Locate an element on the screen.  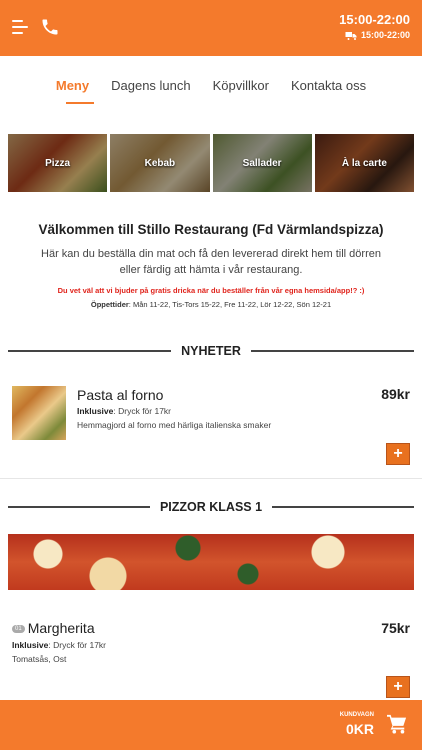
top-bar: 15:00-22:00 15:00-22:00 is located at coordinates (211, 28).